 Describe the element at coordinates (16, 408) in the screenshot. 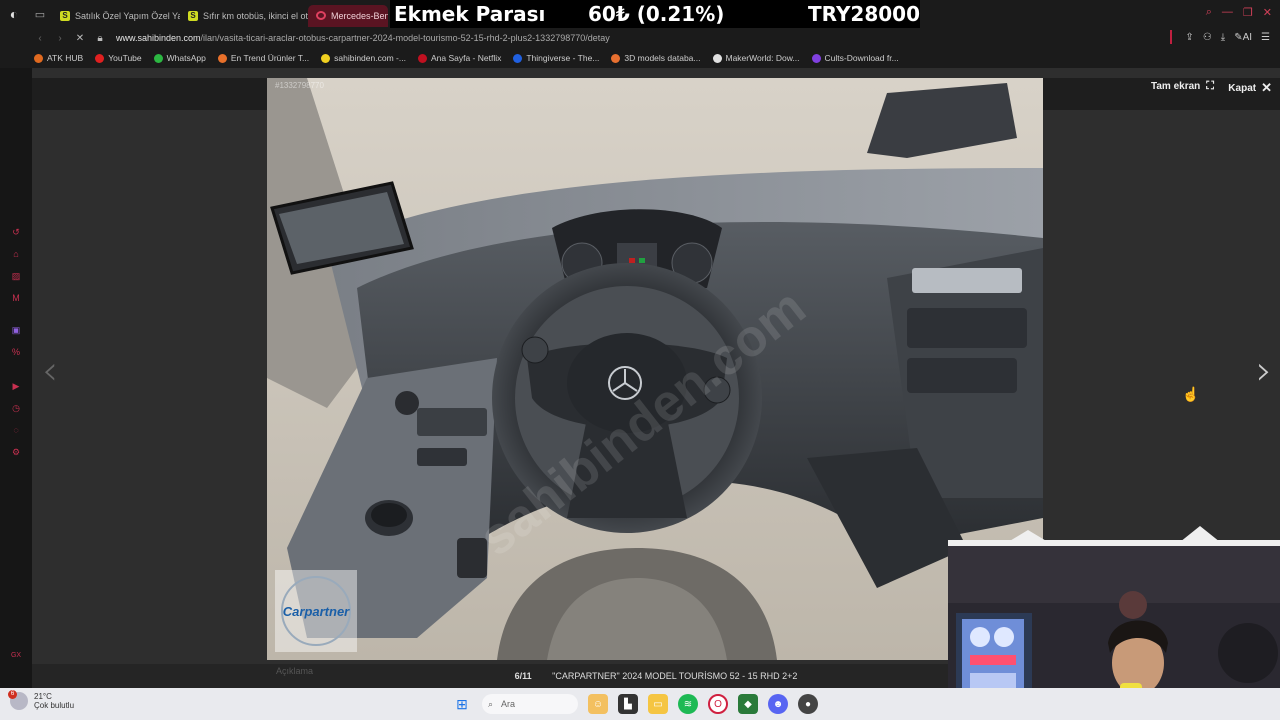

I see `clock-icon: ◷` at that location.